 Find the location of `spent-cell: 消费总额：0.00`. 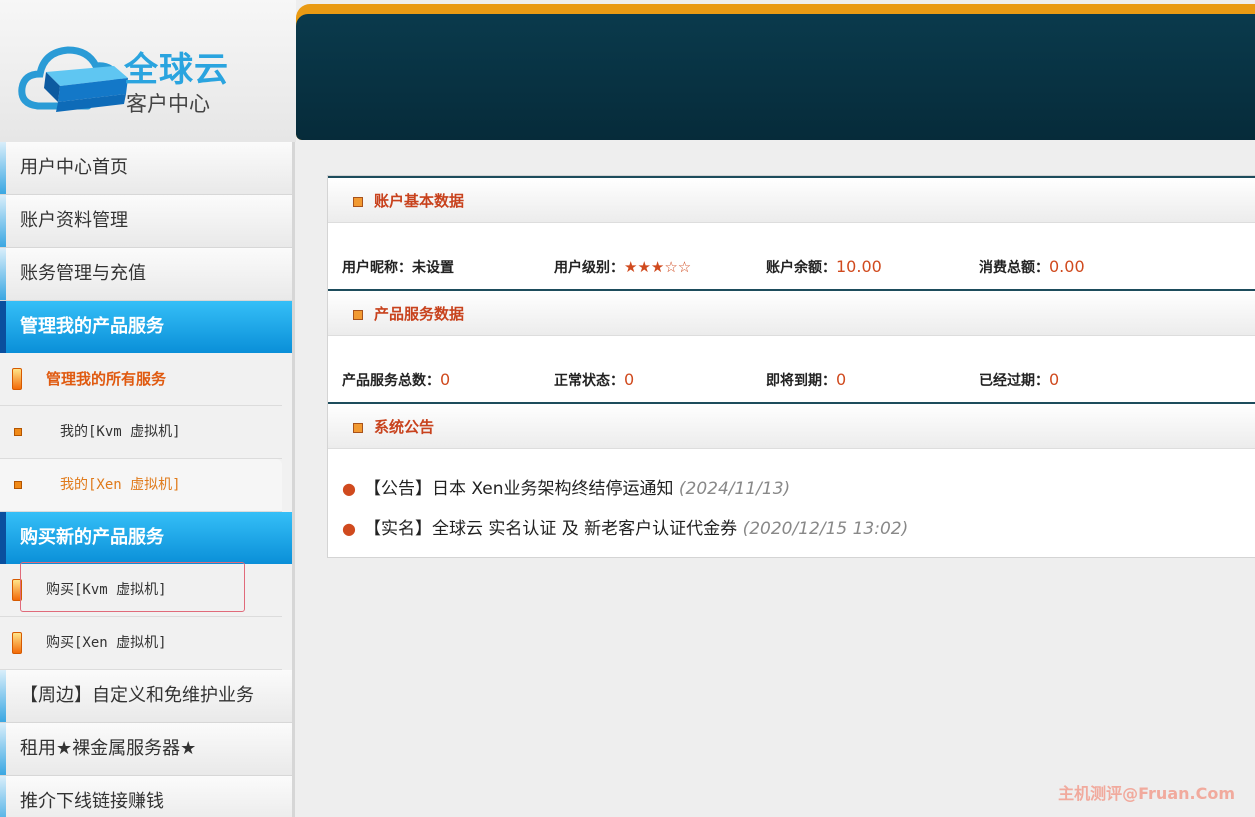

spent-cell: 消费总额：0.00 is located at coordinates (1032, 267).